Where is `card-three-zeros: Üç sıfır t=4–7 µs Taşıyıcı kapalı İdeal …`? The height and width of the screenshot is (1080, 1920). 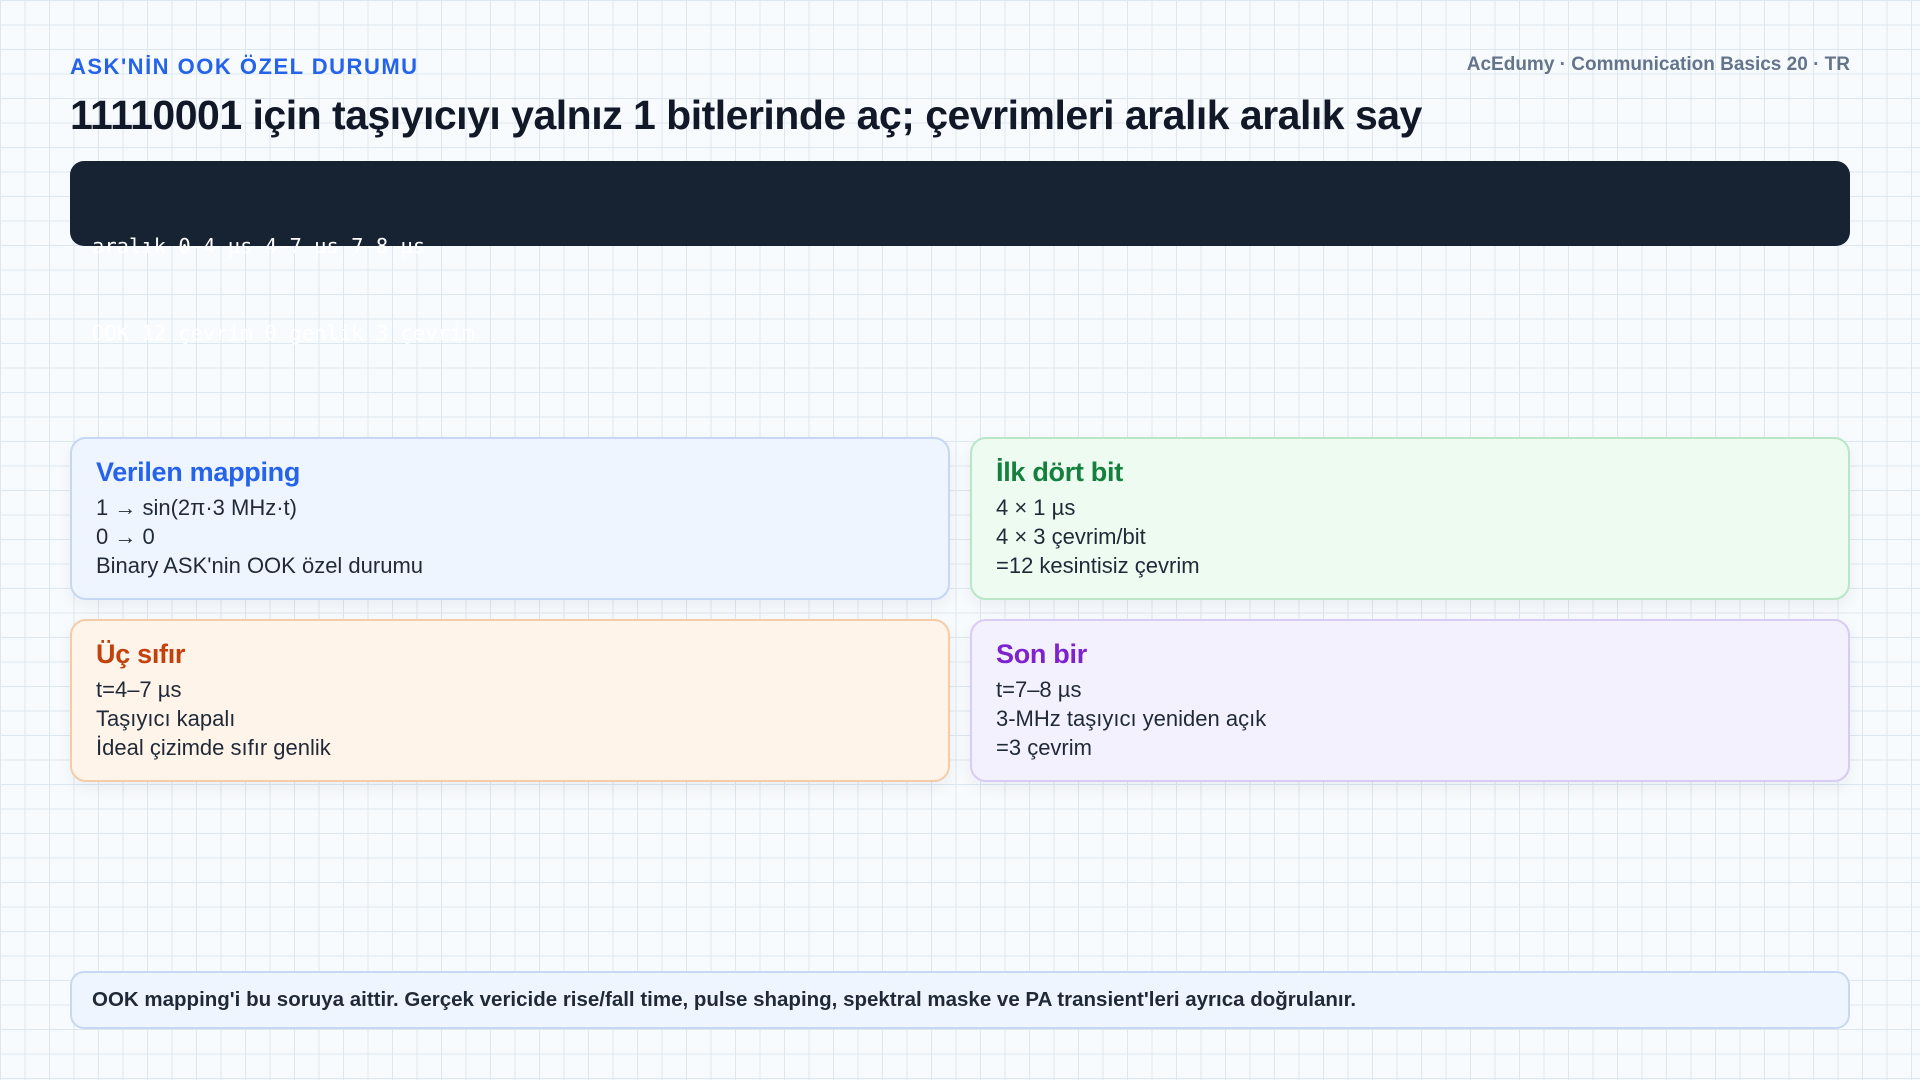 card-three-zeros: Üç sıfır t=4–7 µs Taşıyıcı kapalı İdeal … is located at coordinates (510, 700).